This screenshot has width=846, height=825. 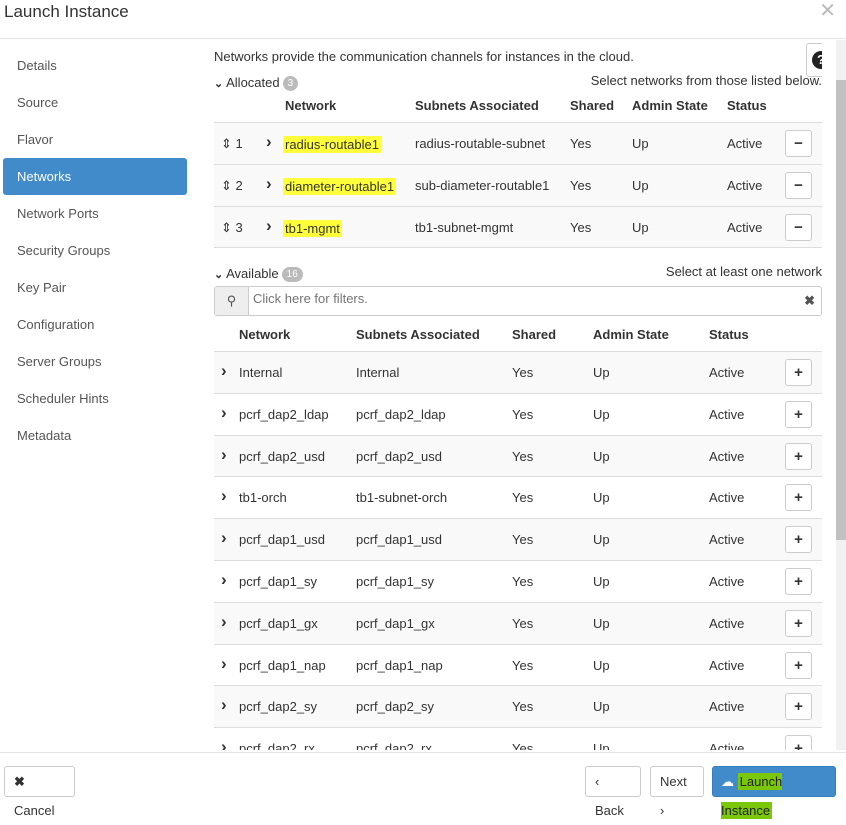 I want to click on question-icon: ?, so click(x=817, y=60).